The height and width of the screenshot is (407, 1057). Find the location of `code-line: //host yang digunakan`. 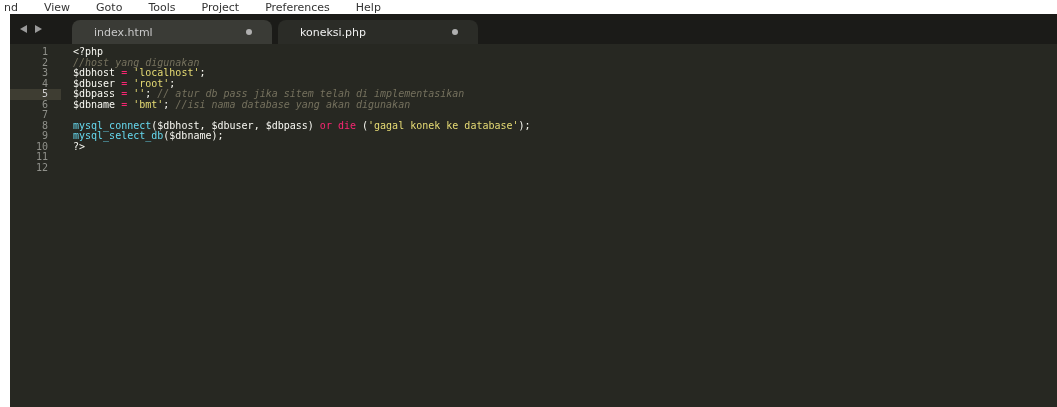

code-line: //host yang digunakan is located at coordinates (136, 62).